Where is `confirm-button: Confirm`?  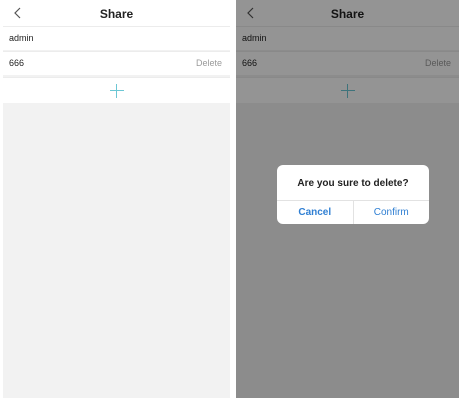
confirm-button: Confirm is located at coordinates (392, 212).